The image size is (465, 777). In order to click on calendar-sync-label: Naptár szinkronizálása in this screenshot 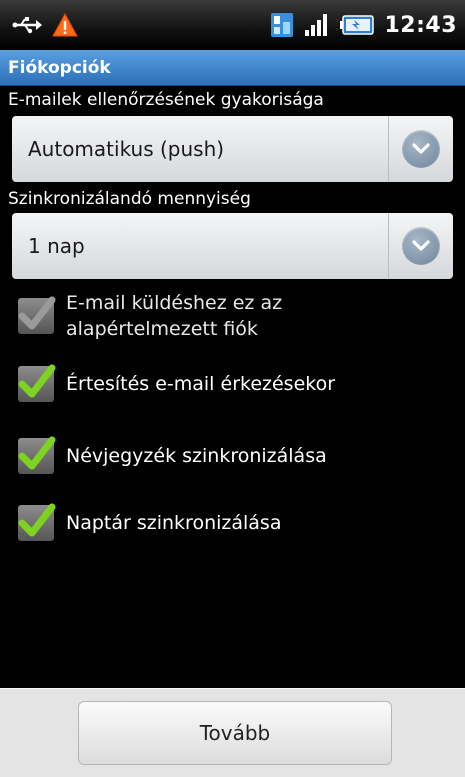, I will do `click(174, 523)`.